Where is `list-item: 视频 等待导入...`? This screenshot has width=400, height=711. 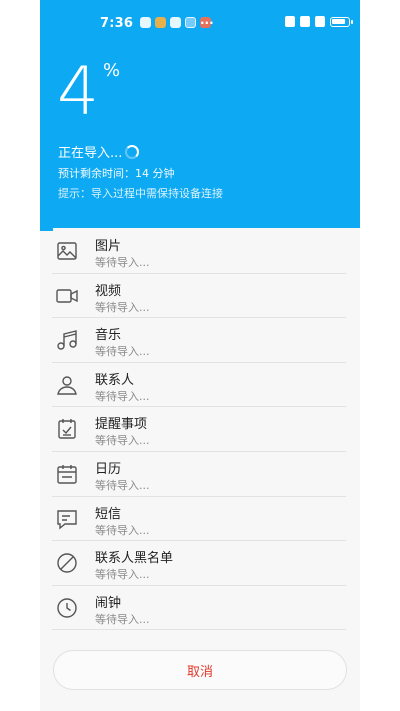 list-item: 视频 等待导入... is located at coordinates (200, 296).